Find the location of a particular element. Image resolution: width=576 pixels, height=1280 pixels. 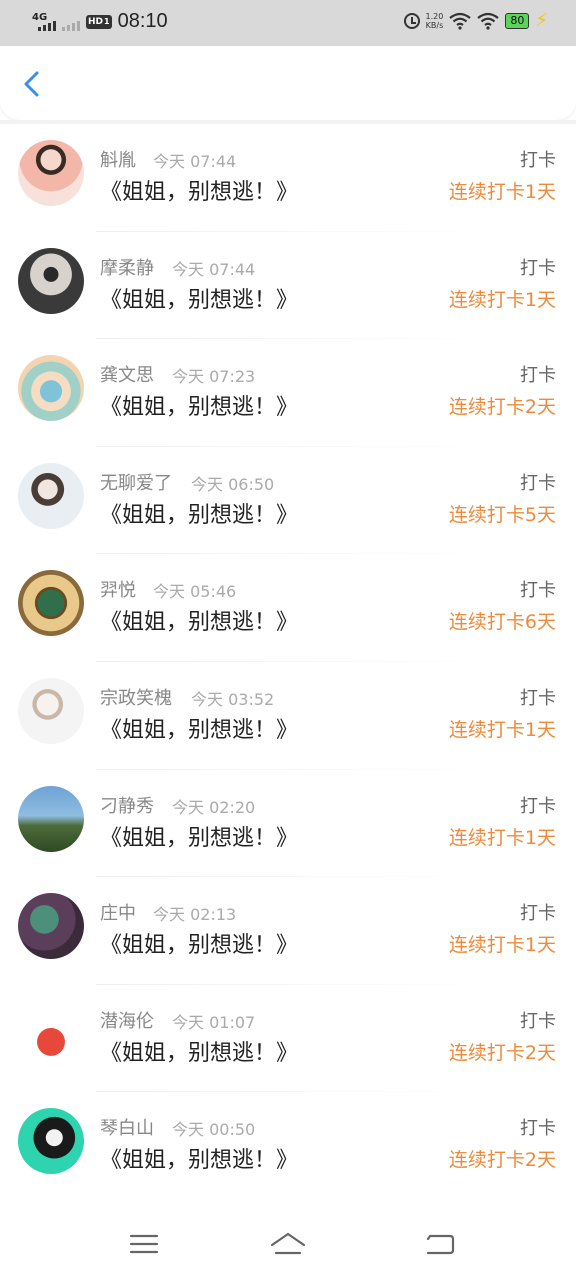

user-name: 斛胤 is located at coordinates (118, 159).